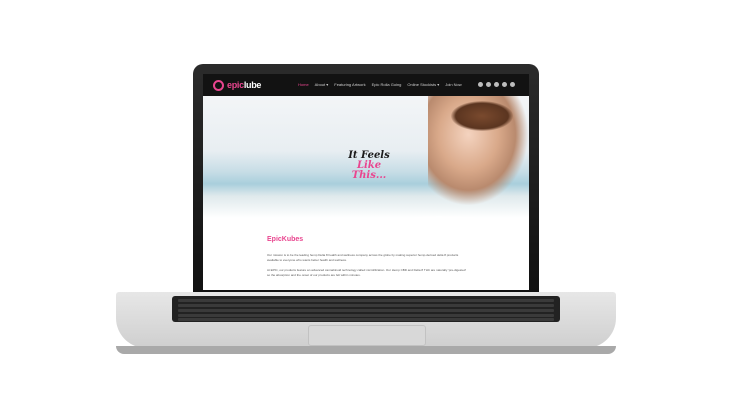  I want to click on menu-item-home: Home, so click(303, 84).